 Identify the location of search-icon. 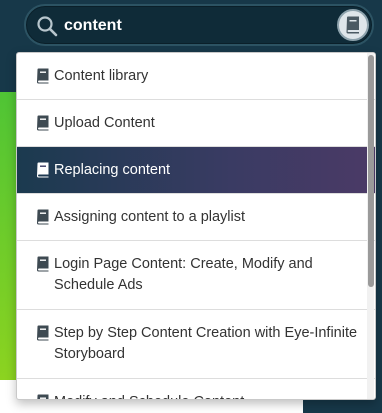
(47, 26).